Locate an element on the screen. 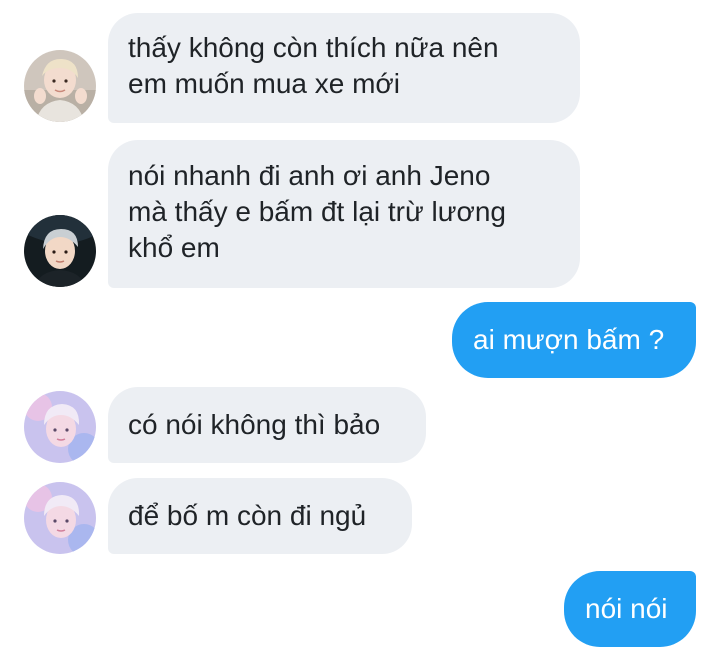  message-bubble-incoming: để bố m còn đi ngủ is located at coordinates (260, 516).